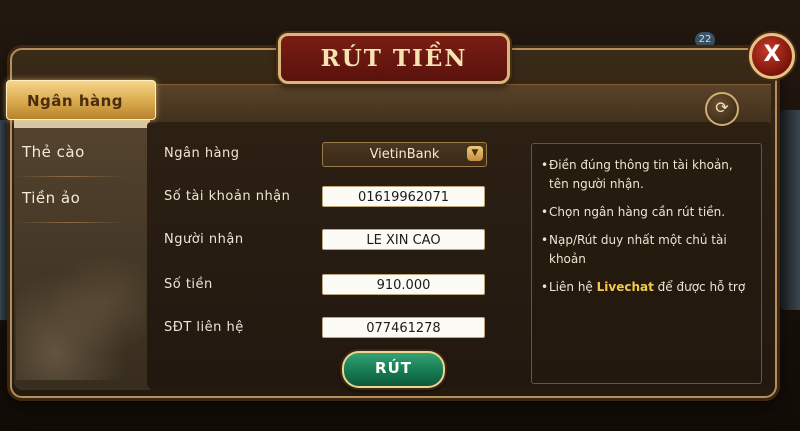 The height and width of the screenshot is (431, 800). What do you see at coordinates (204, 239) in the screenshot?
I see `recipient-label: Người nhận` at bounding box center [204, 239].